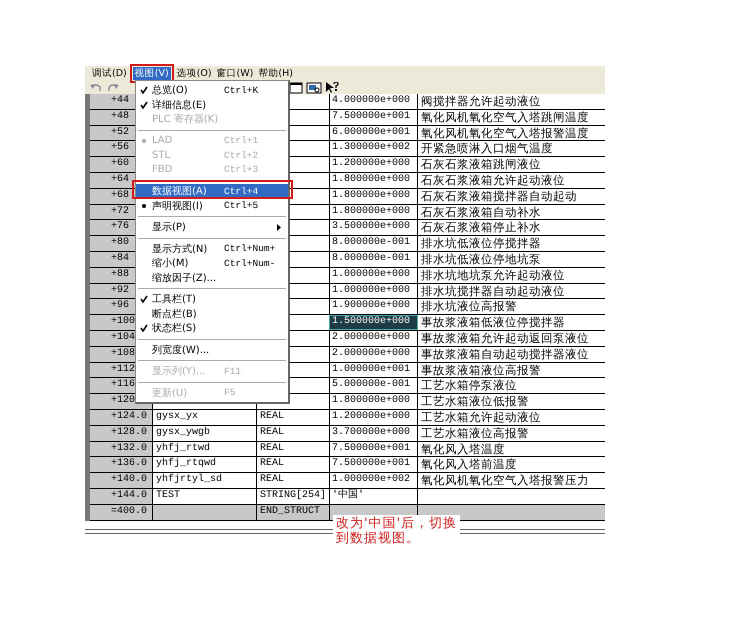  What do you see at coordinates (493, 275) in the screenshot?
I see `comment-cell-text: 排水坑地坑泵允许起动液位` at bounding box center [493, 275].